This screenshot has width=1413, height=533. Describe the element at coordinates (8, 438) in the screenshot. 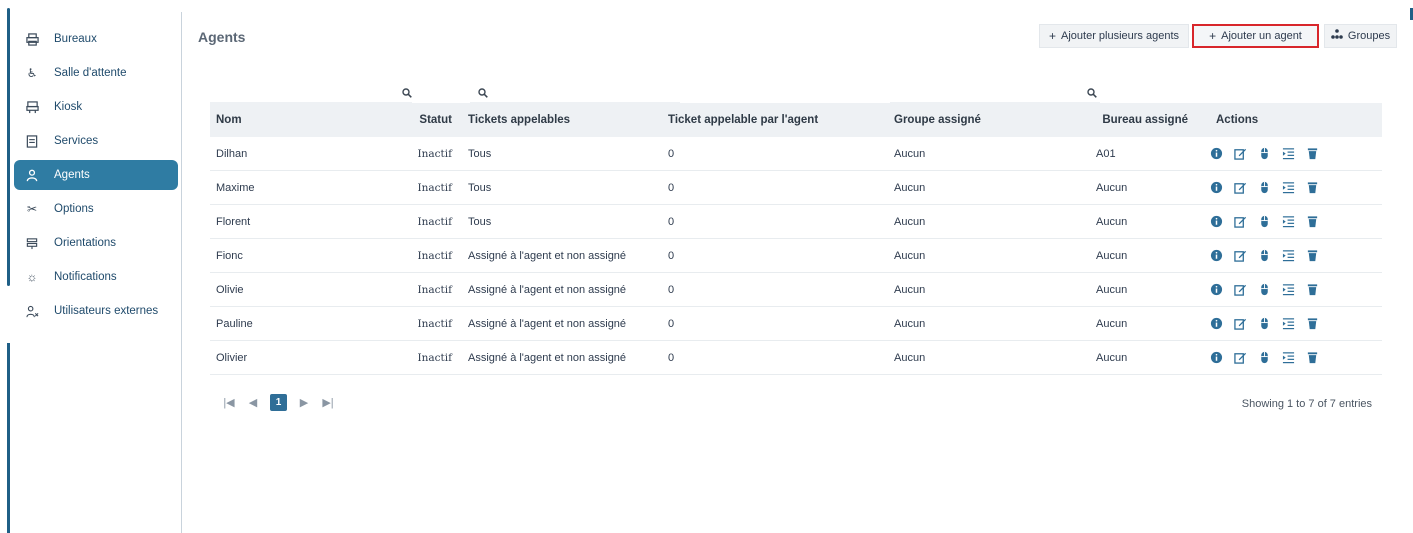

I see `left-edge-accent-lower` at that location.